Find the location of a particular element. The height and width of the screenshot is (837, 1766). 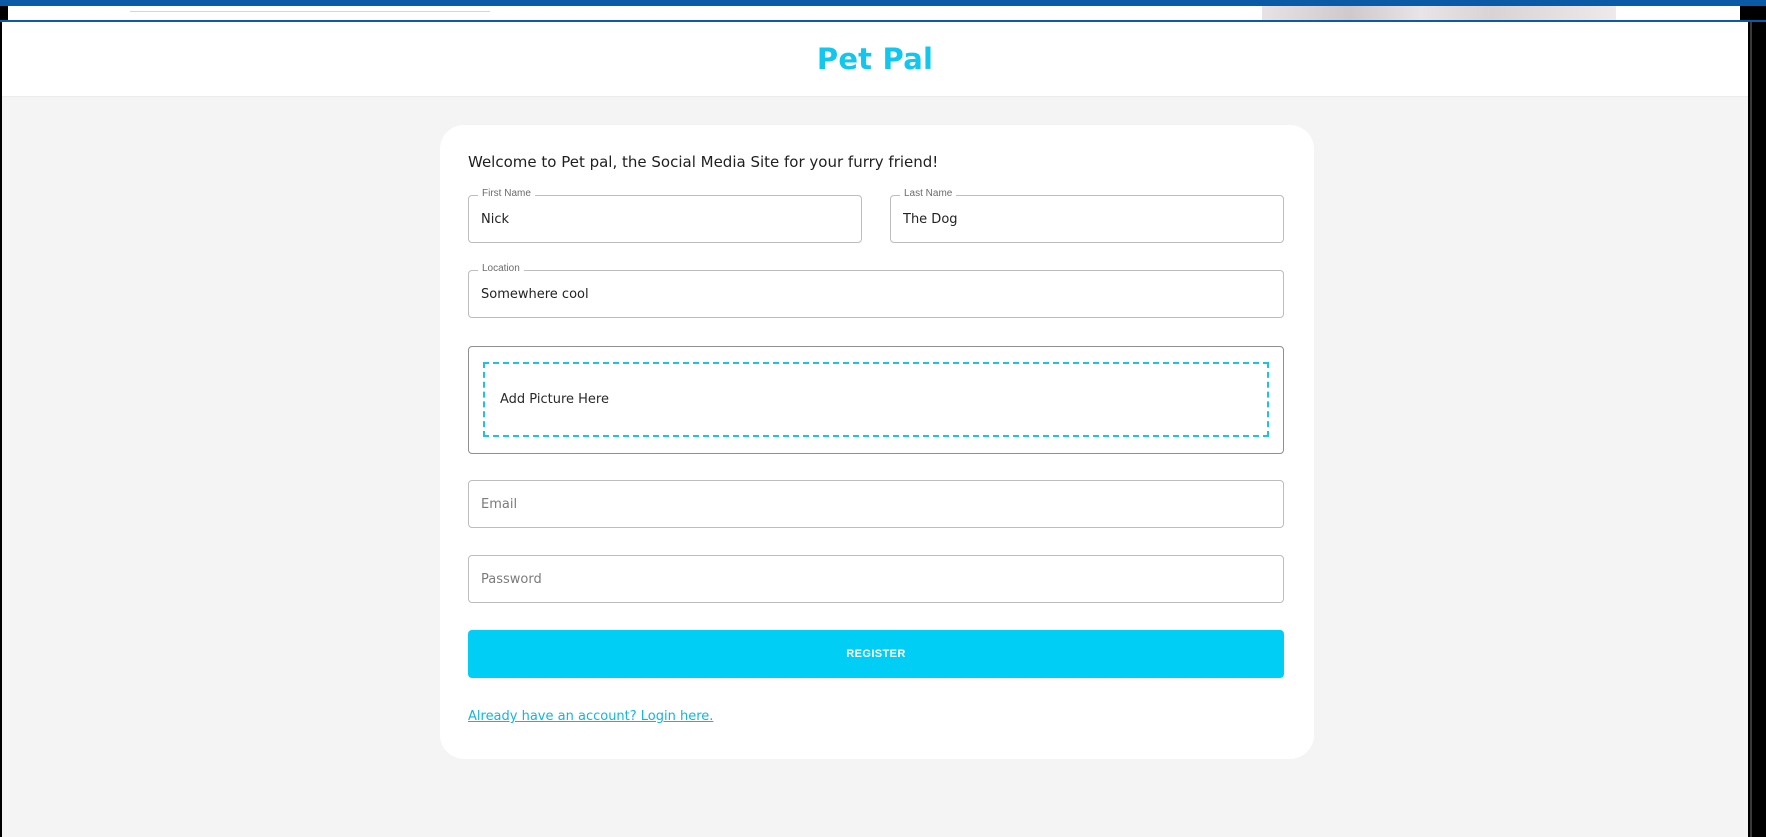

picture-upload-box: Add Picture Here is located at coordinates (876, 400).